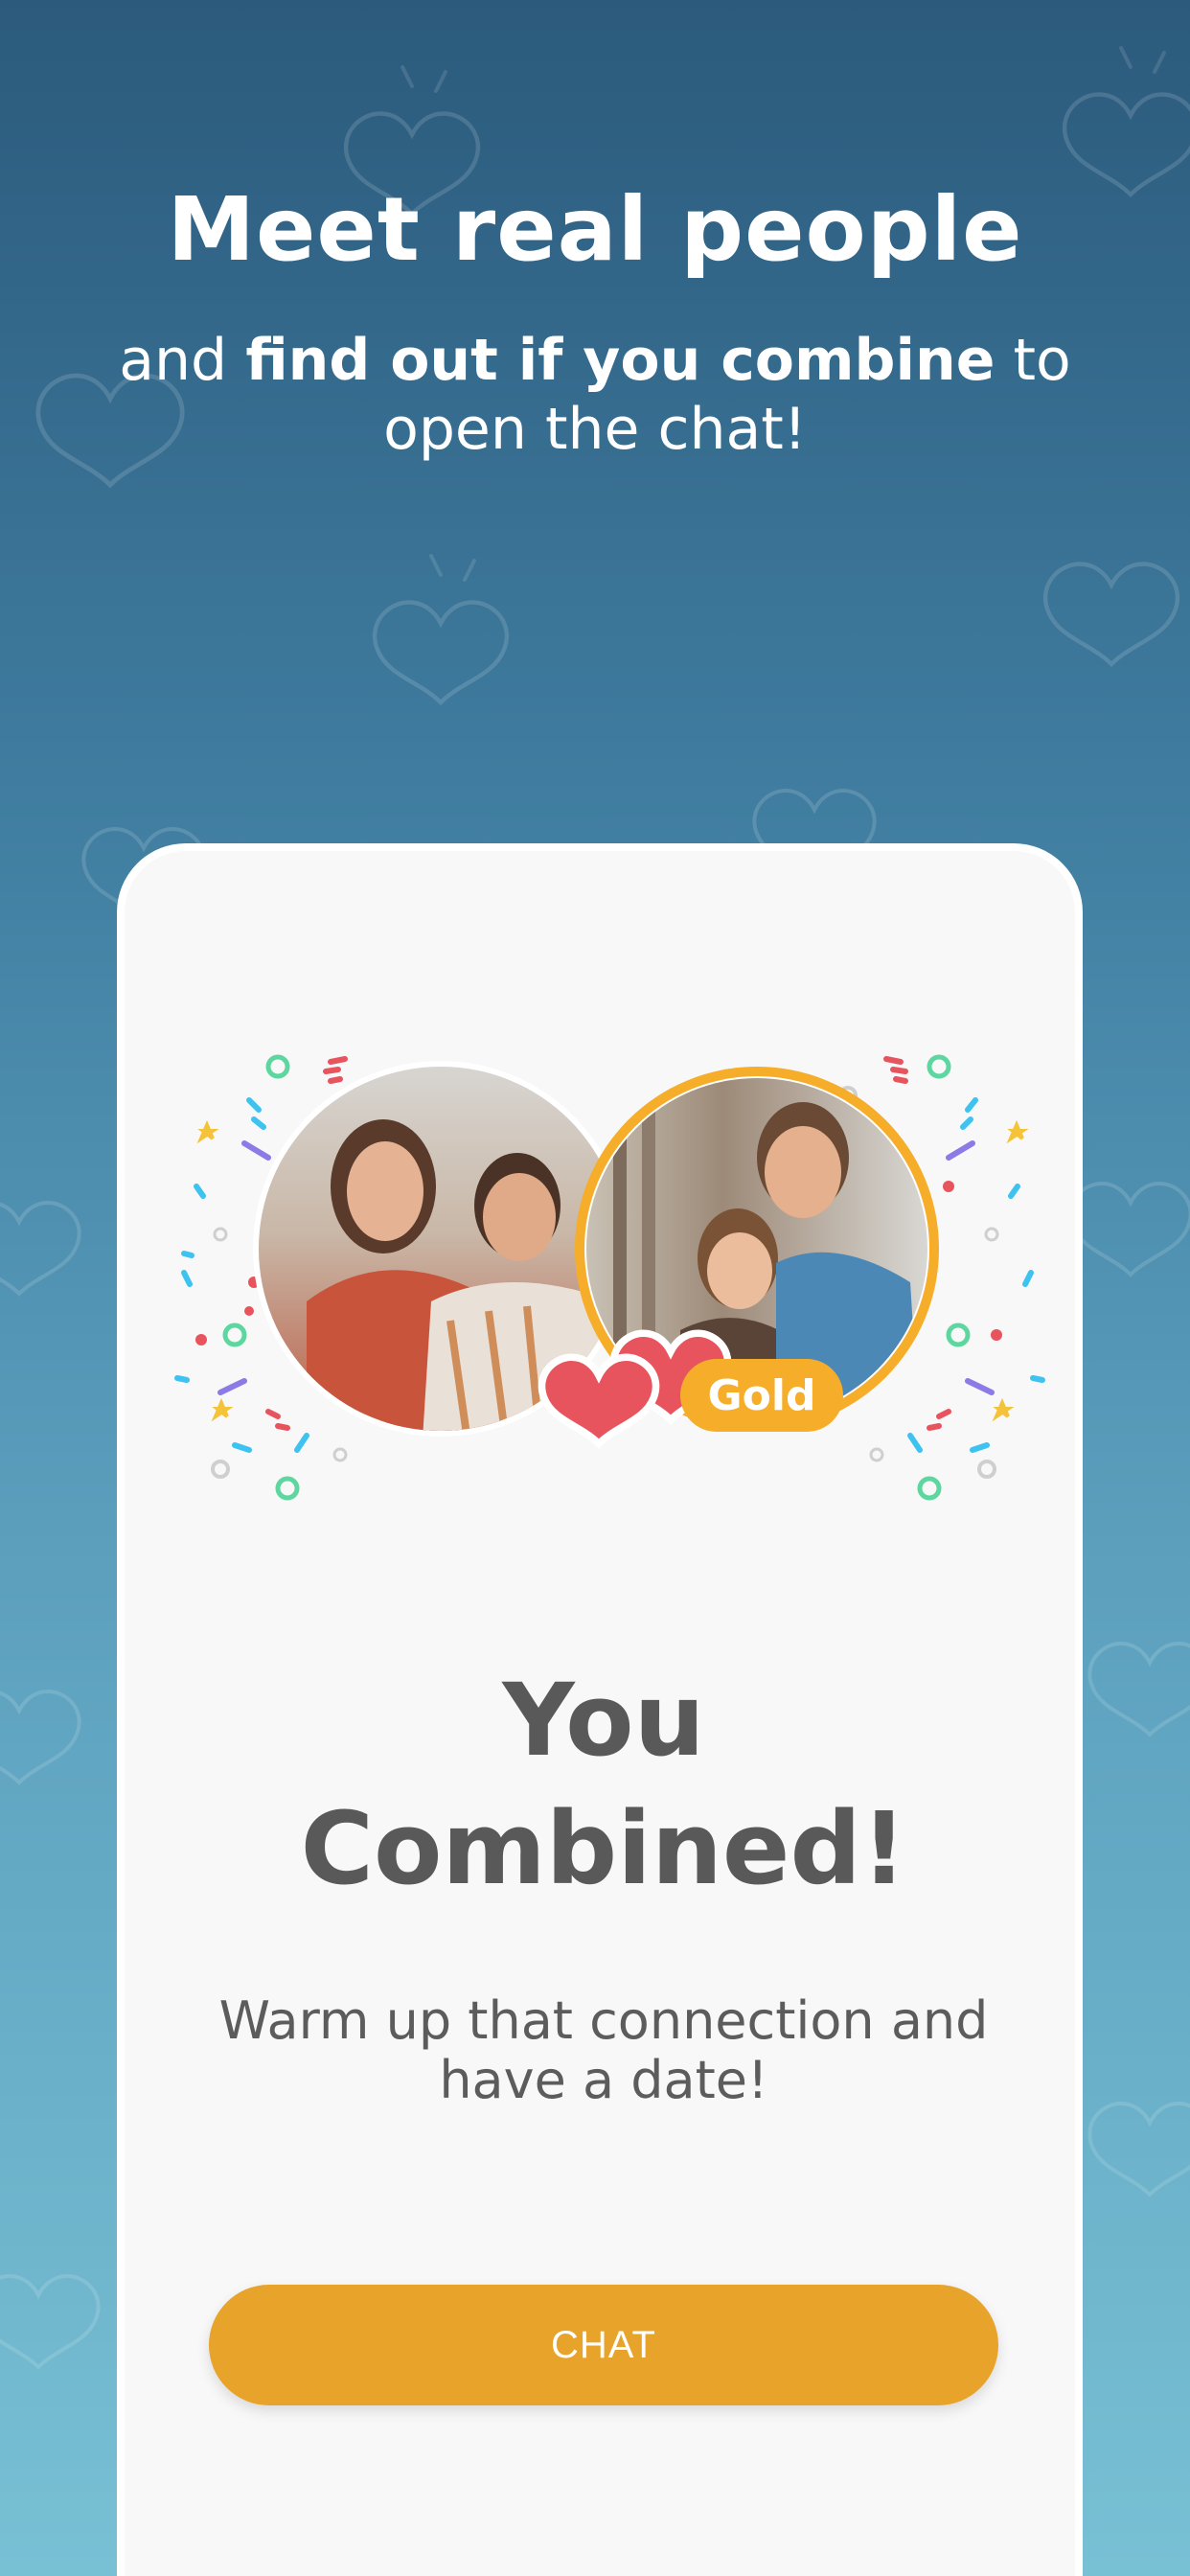 The width and height of the screenshot is (1190, 2576). I want to click on match-title-line1: You, so click(604, 1720).